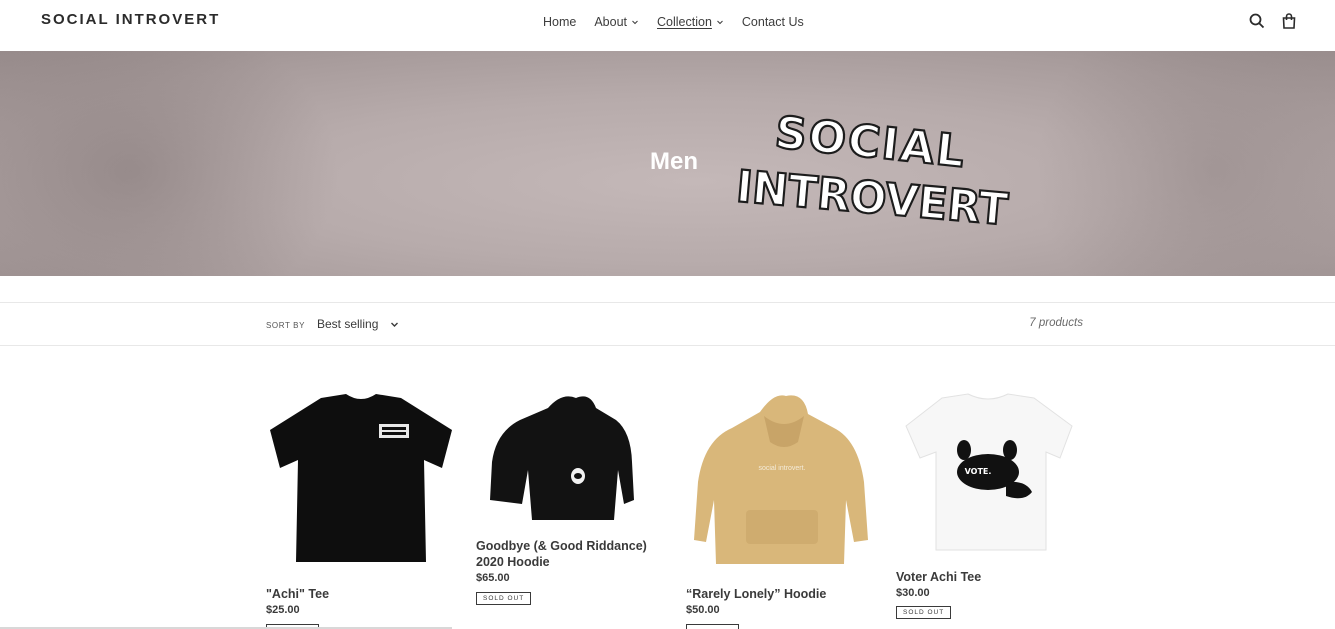 The height and width of the screenshot is (629, 1335). What do you see at coordinates (781, 468) in the screenshot?
I see `svg-text: social introvert.` at bounding box center [781, 468].